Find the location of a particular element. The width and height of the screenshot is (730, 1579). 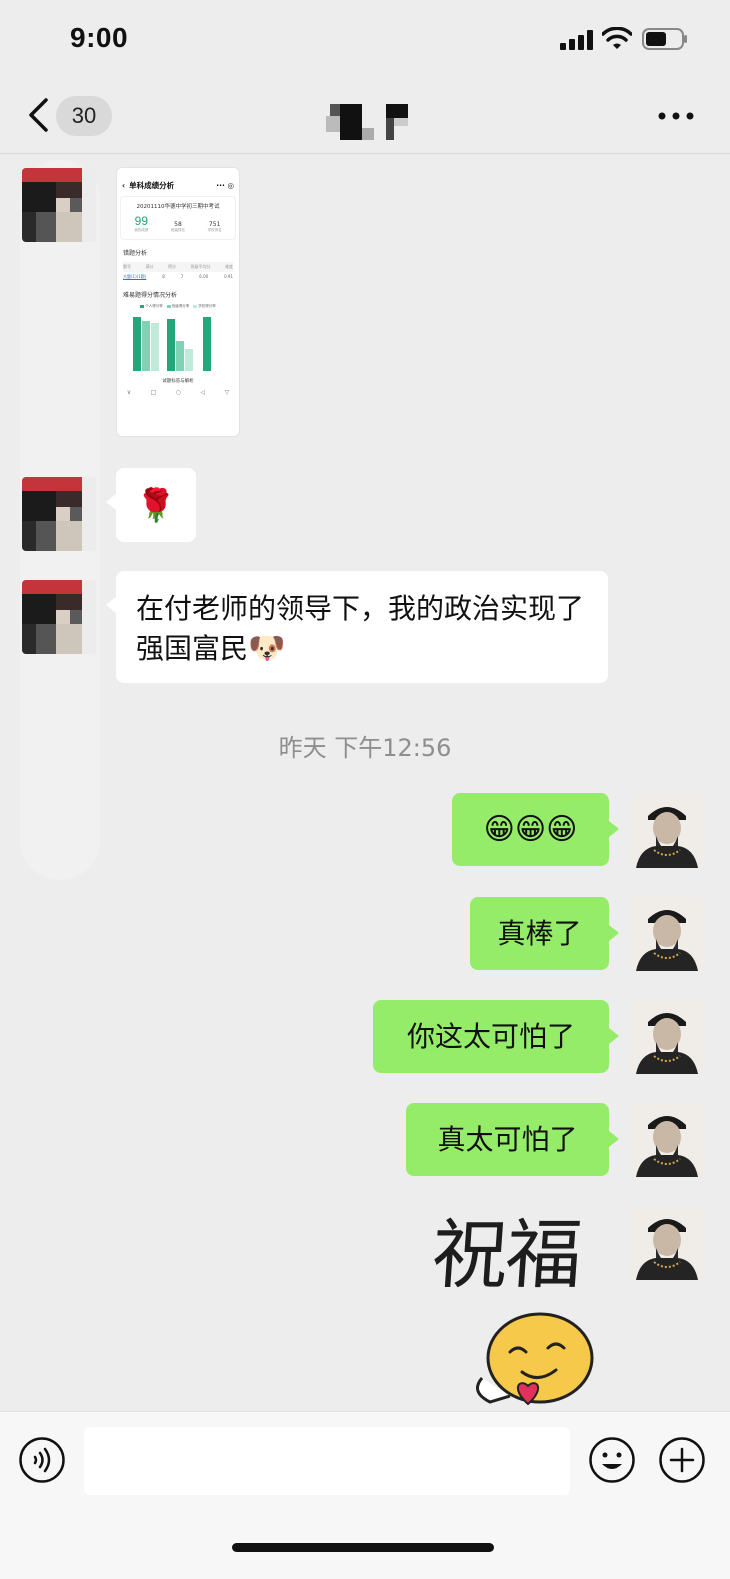

signal-icon is located at coordinates (576, 40).